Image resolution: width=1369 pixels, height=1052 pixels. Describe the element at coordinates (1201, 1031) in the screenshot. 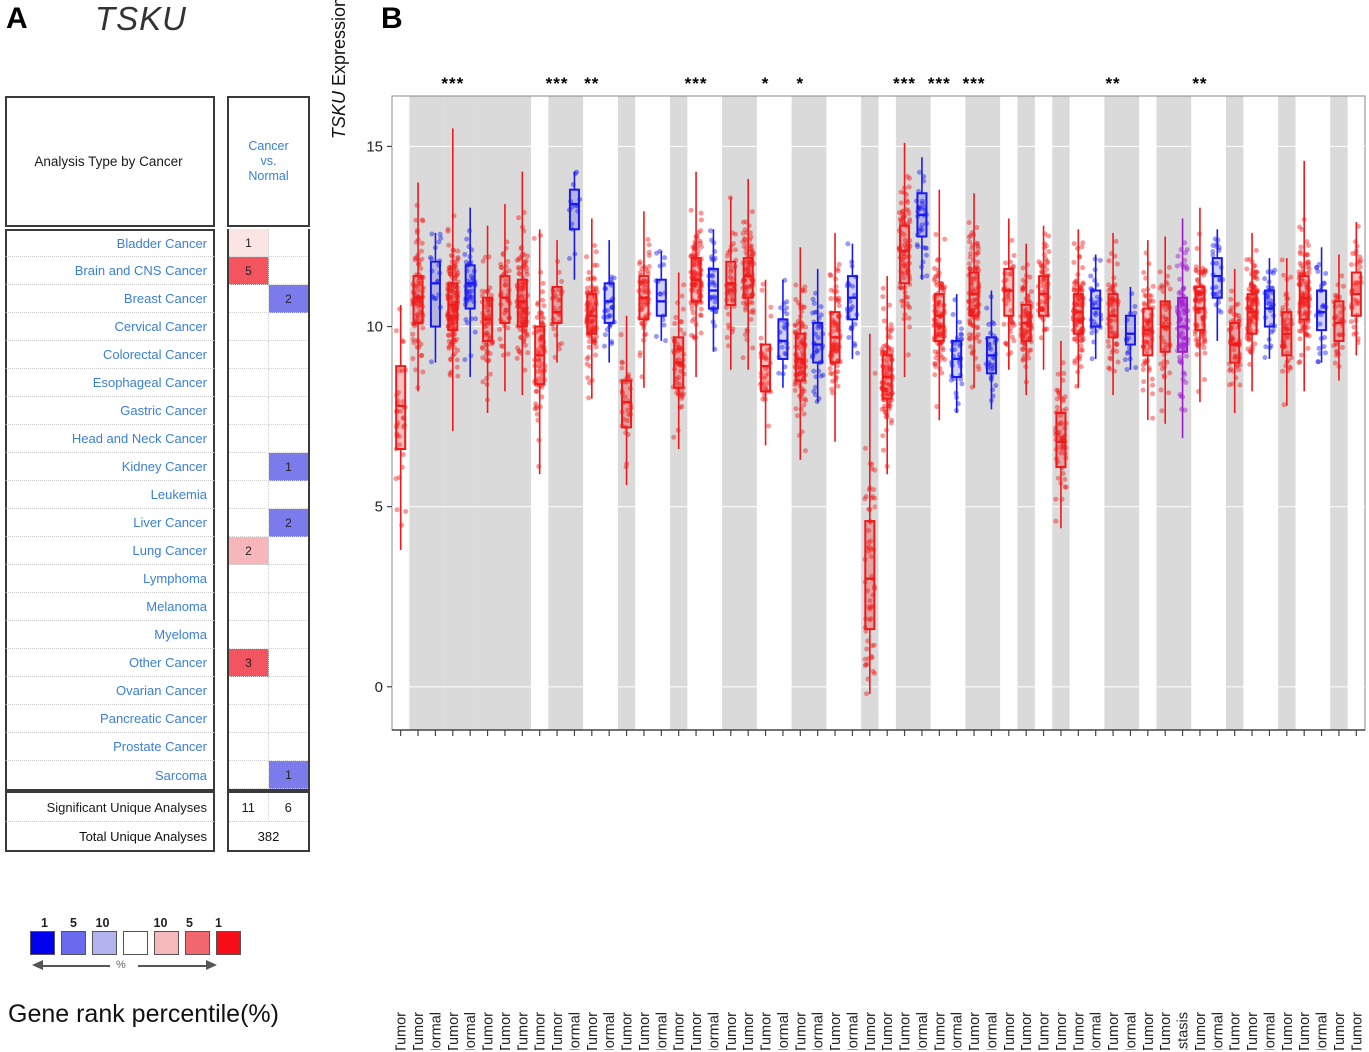

I see `x-tick-label: STAD.Tumor` at that location.